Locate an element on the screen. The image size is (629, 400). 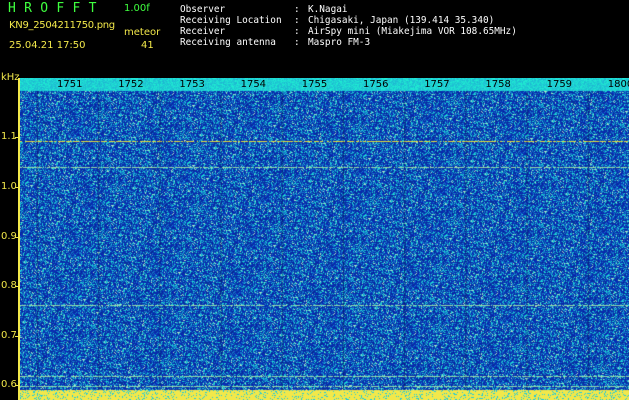
datetime-label: 25.04.21 17:50 is located at coordinates (47, 45).